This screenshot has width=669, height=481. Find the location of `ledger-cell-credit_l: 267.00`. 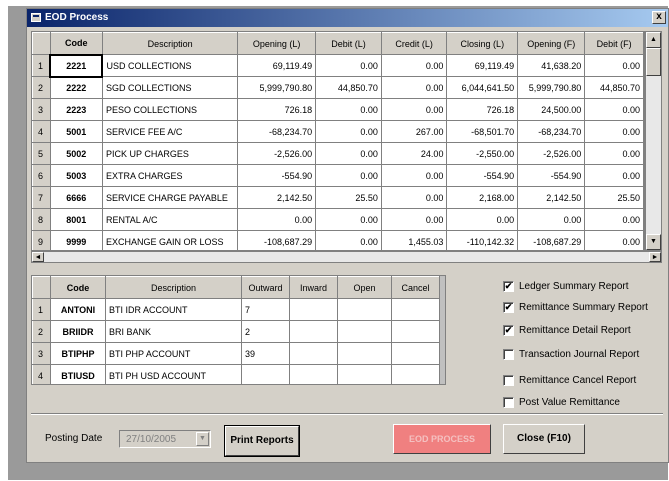

ledger-cell-credit_l: 267.00 is located at coordinates (414, 131).